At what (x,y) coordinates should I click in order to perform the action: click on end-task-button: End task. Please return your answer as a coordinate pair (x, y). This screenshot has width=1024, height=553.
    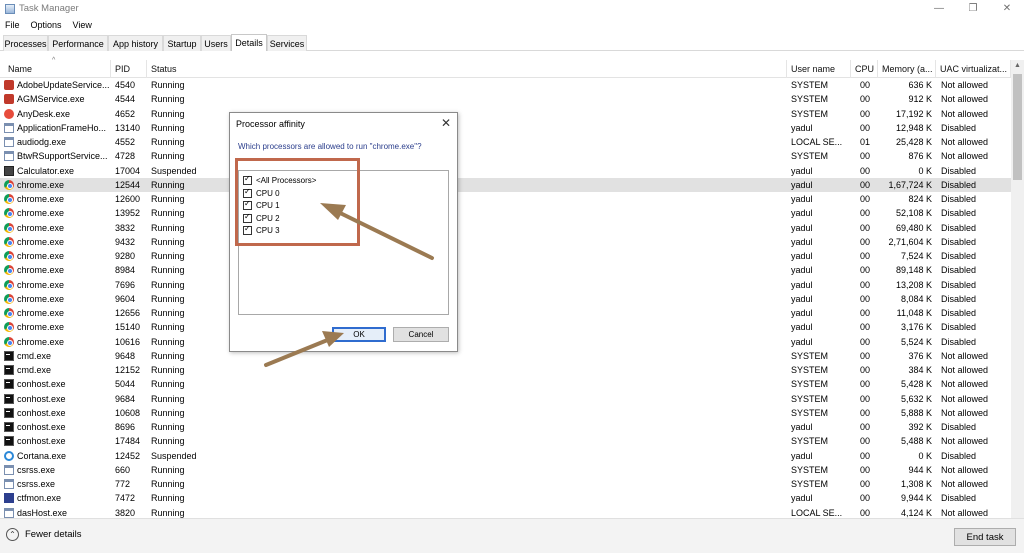
    Looking at the image, I should click on (985, 537).